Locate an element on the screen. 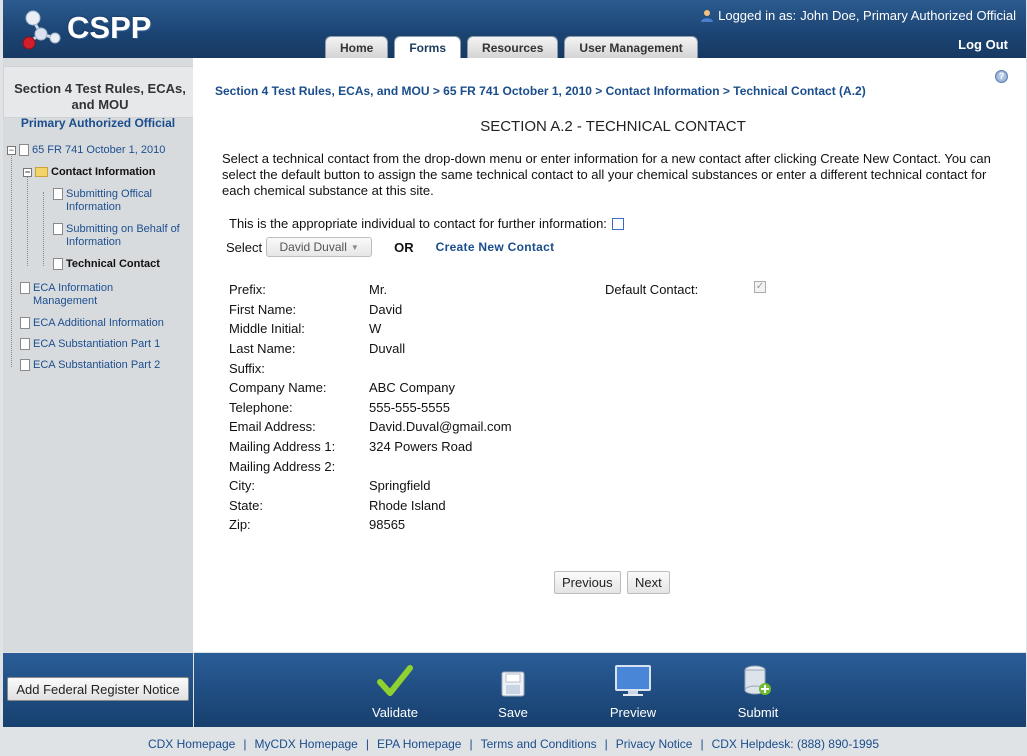 Image resolution: width=1027 pixels, height=756 pixels. footer-link-cdx-homepage: CDX Homepage is located at coordinates (191, 744).